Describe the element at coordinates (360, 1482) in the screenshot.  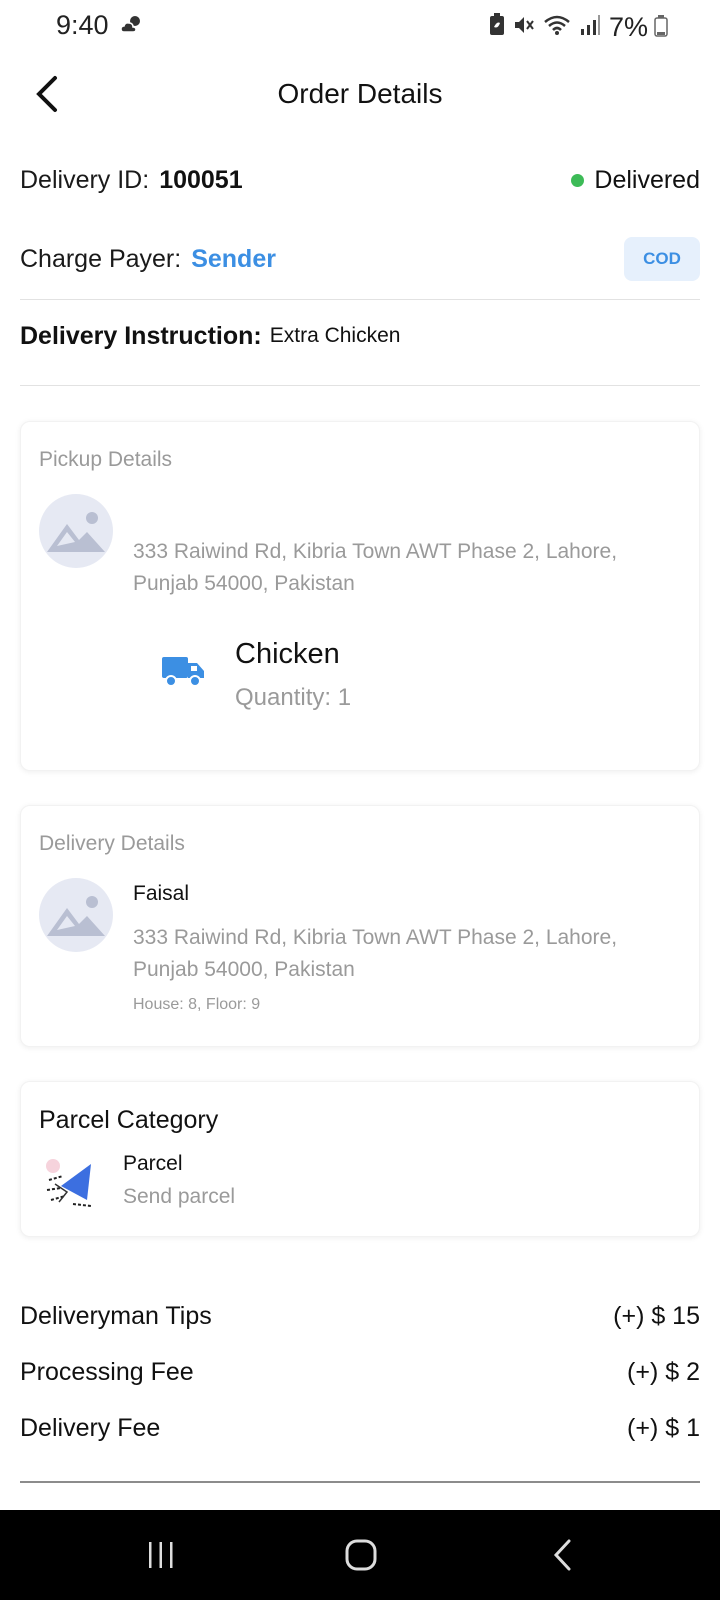
I see `fees-divider` at that location.